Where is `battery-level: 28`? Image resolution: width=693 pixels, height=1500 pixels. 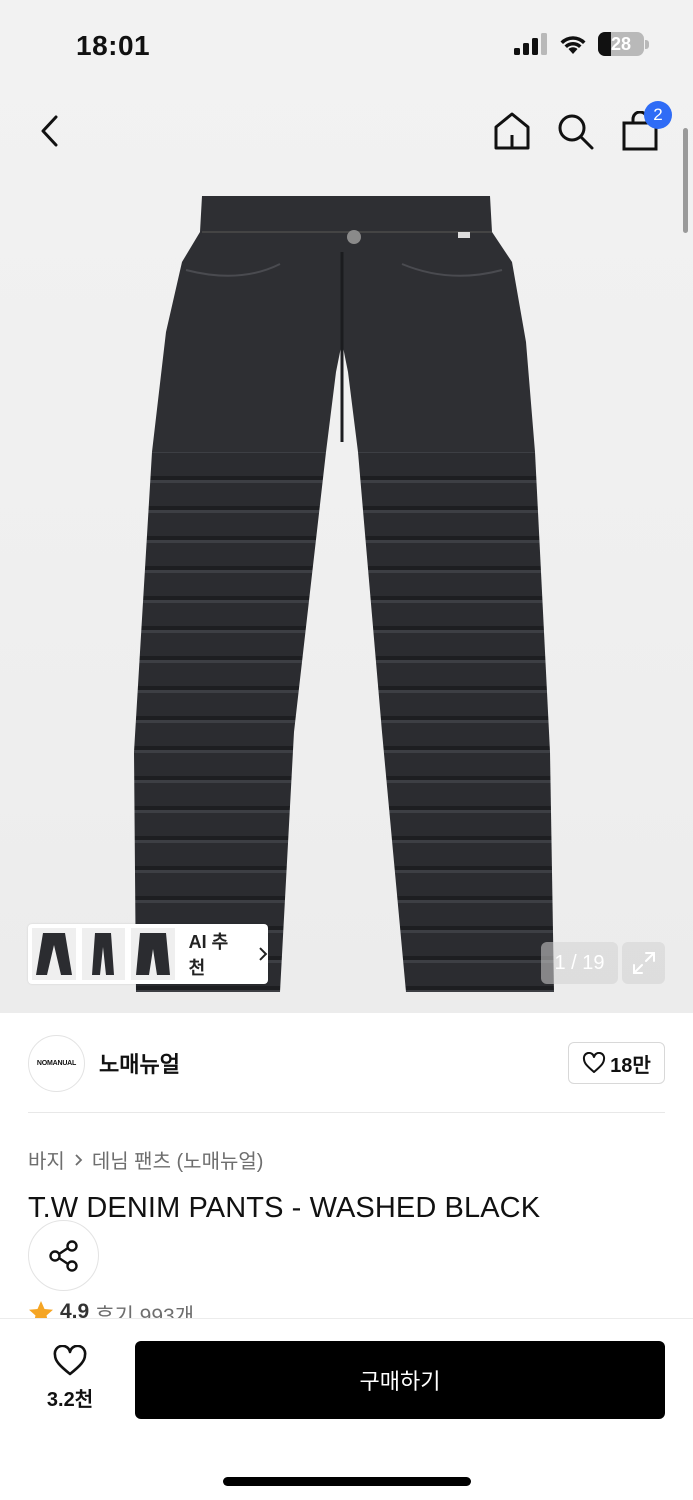 battery-level: 28 is located at coordinates (621, 43).